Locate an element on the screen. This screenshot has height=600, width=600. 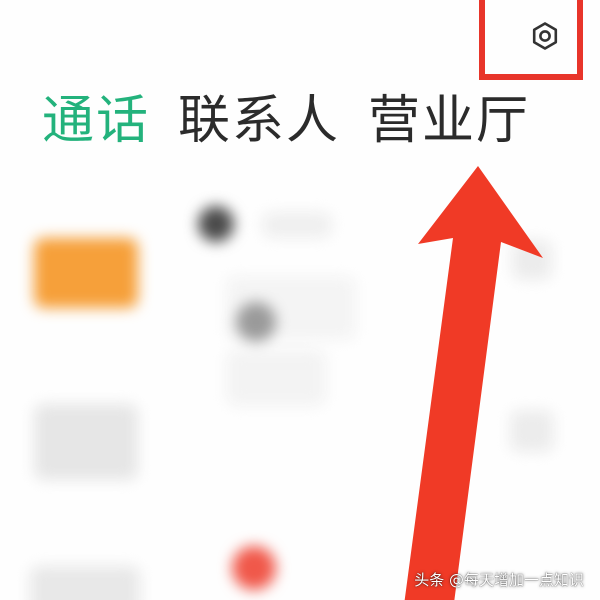
tab-business-hall: 营业厅 is located at coordinates (449, 121).